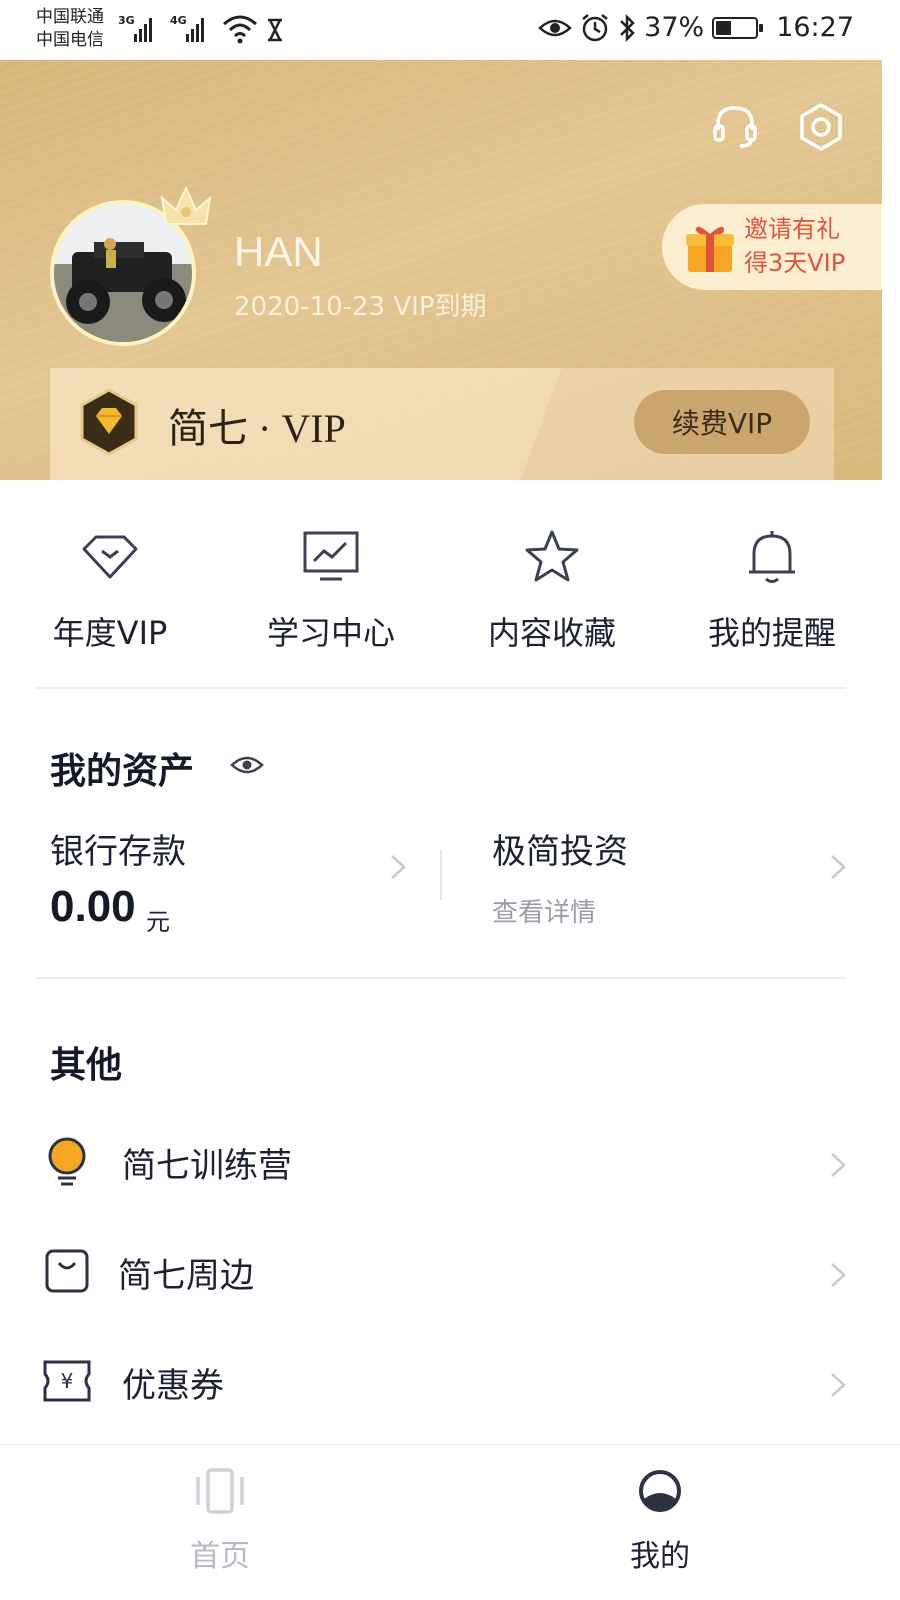 Image resolution: width=900 pixels, height=1600 pixels. I want to click on lightbulb-icon, so click(67, 1161).